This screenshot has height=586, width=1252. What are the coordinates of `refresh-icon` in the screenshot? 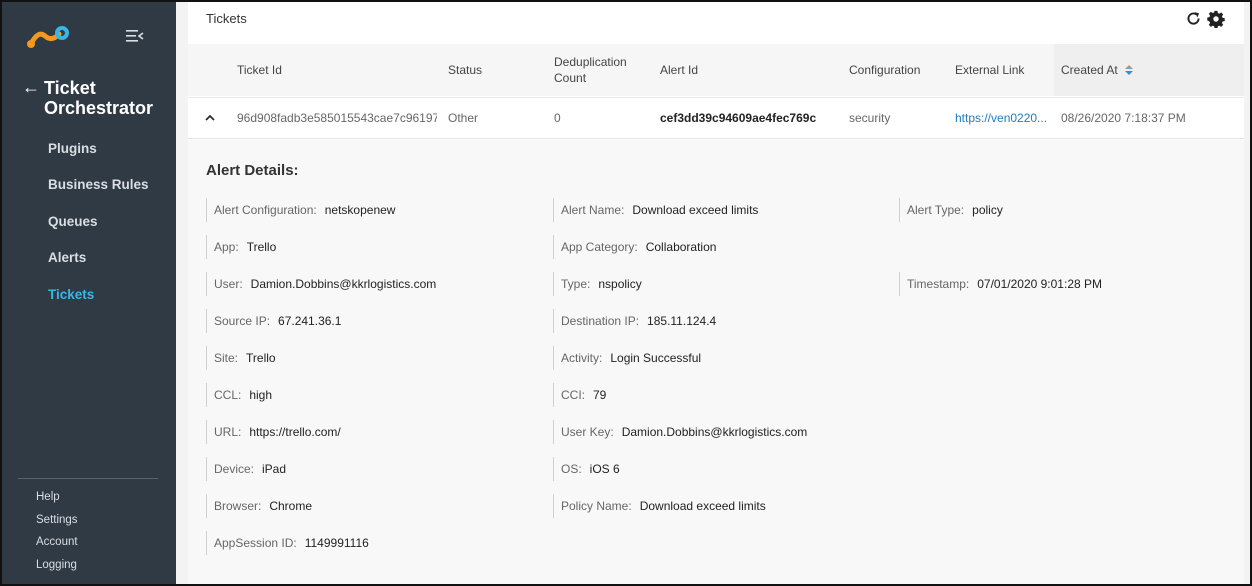 It's located at (1193, 18).